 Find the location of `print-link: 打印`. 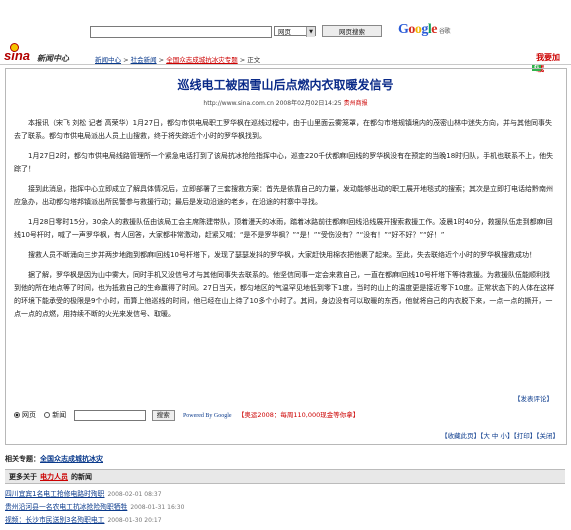

print-link: 打印 is located at coordinates (523, 436).